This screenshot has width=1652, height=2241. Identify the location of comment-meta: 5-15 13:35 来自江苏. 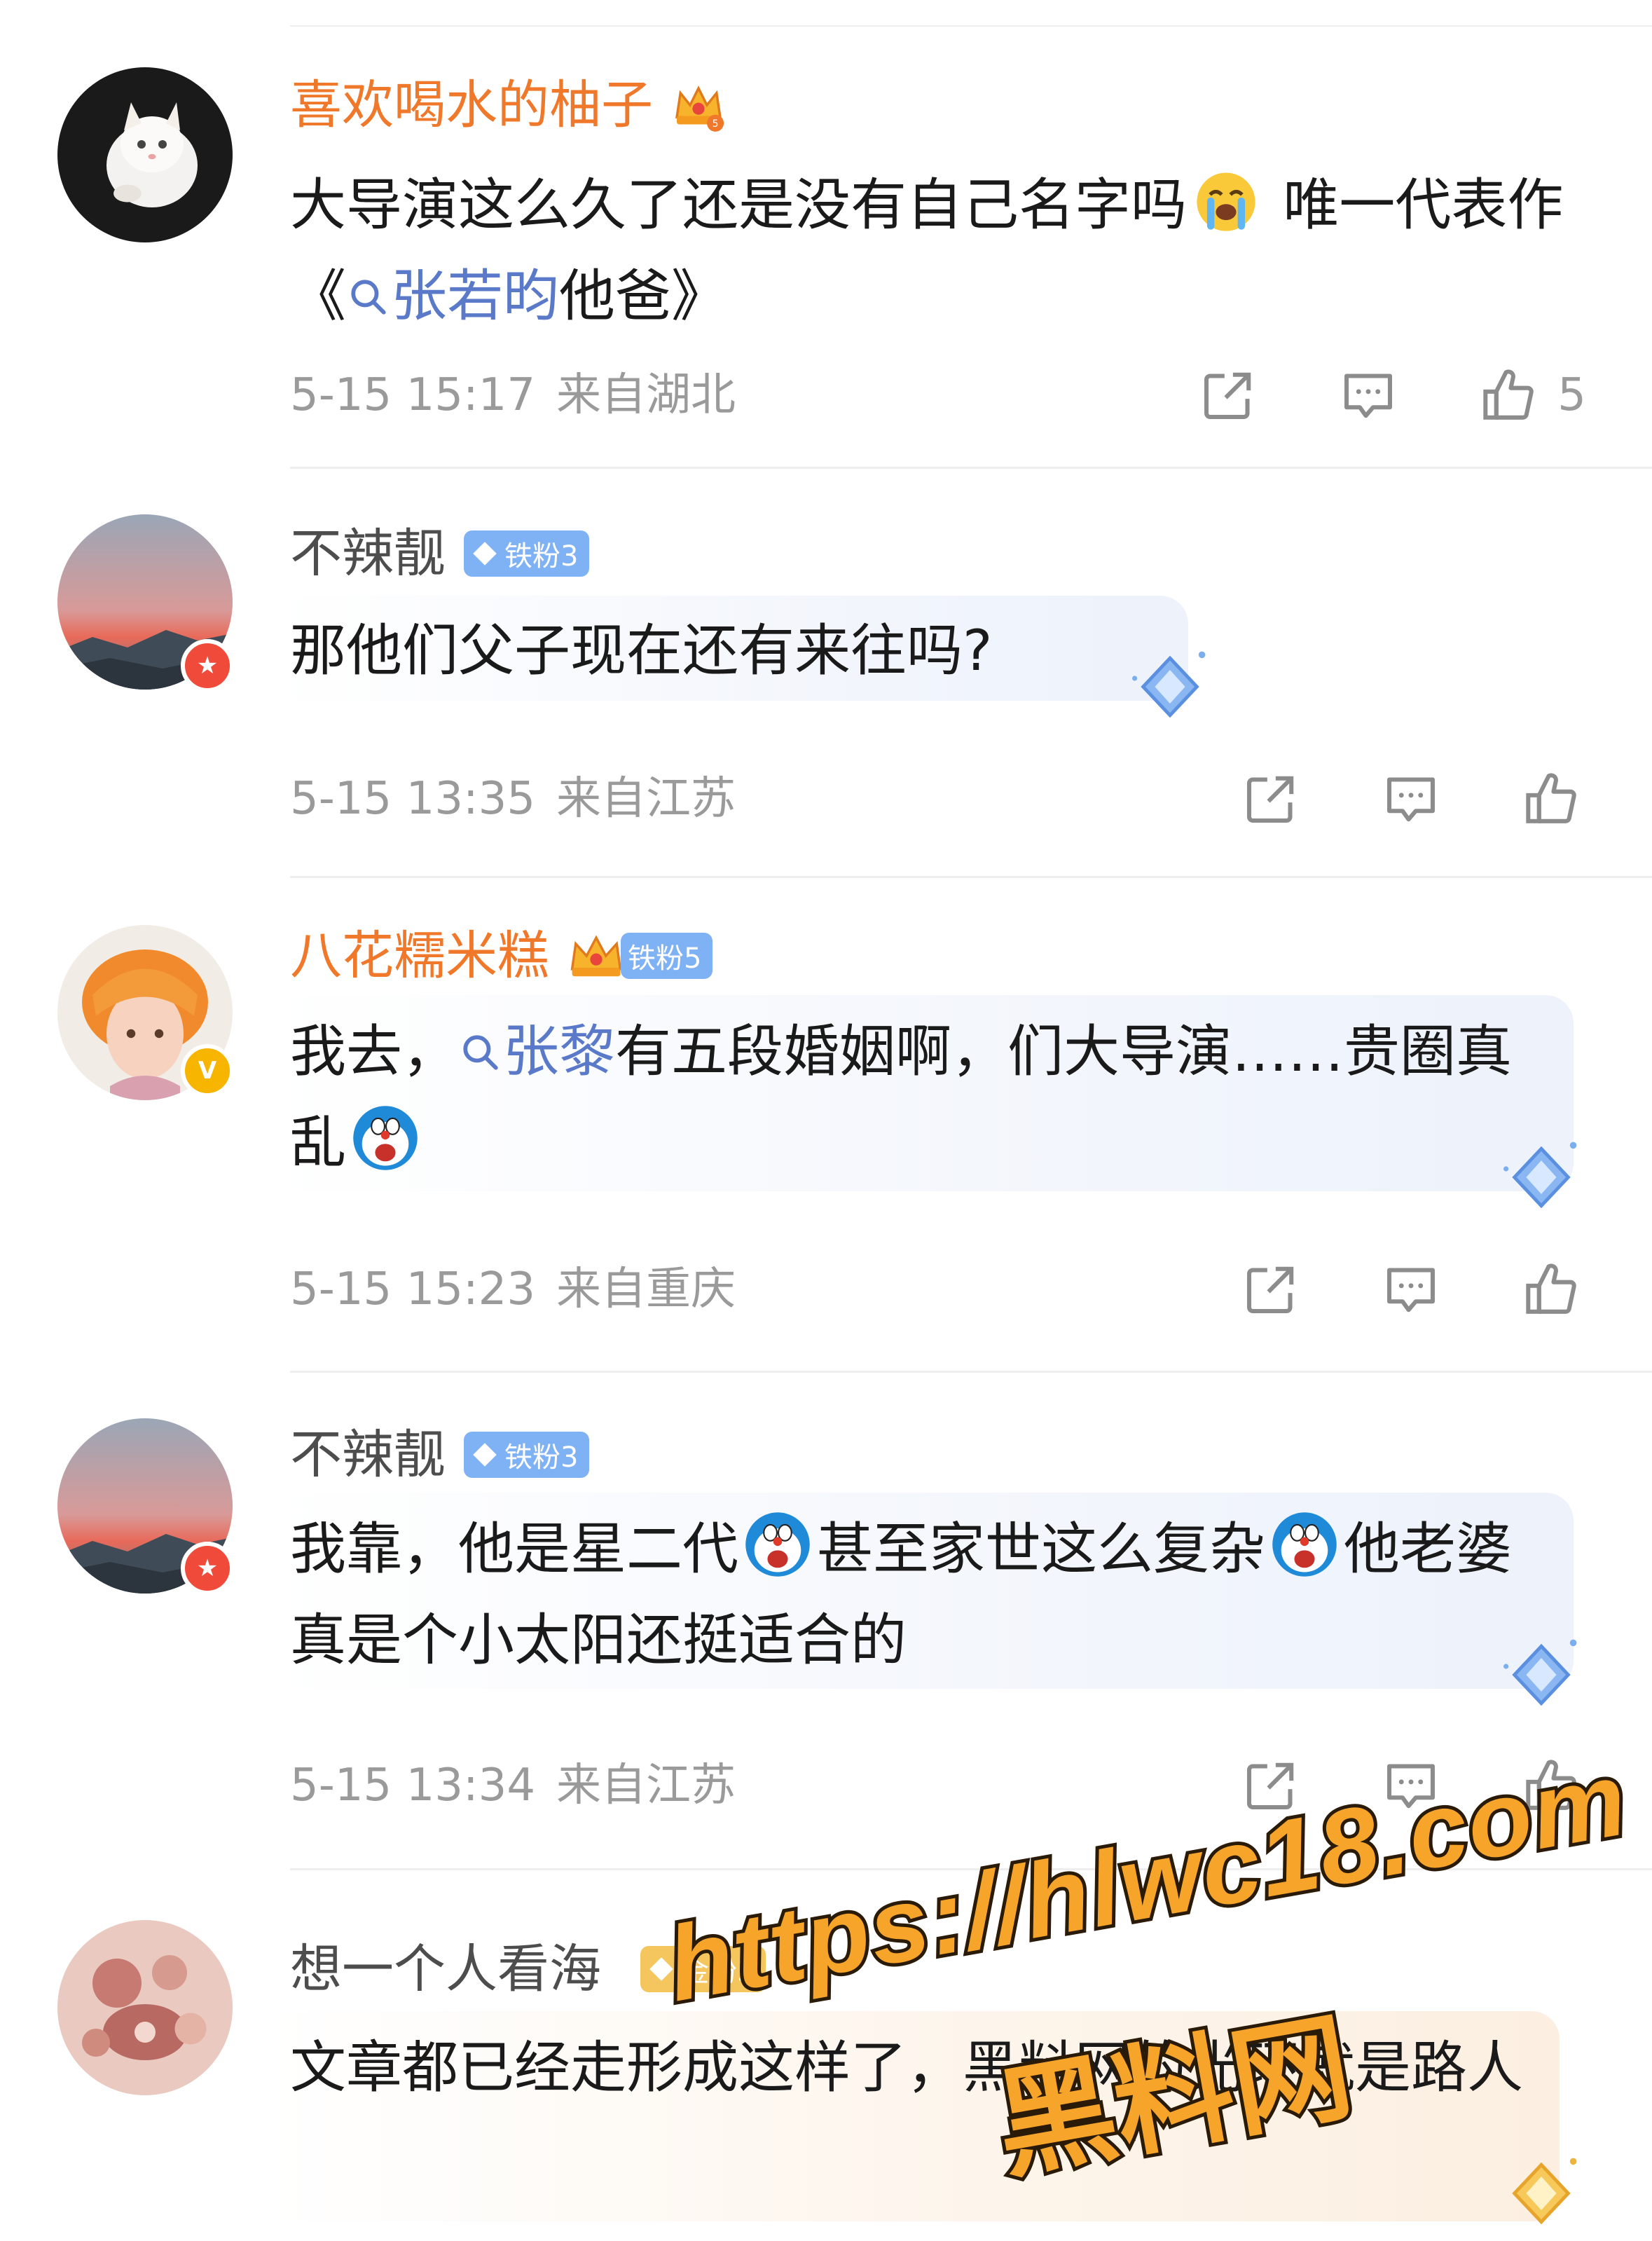
(513, 799).